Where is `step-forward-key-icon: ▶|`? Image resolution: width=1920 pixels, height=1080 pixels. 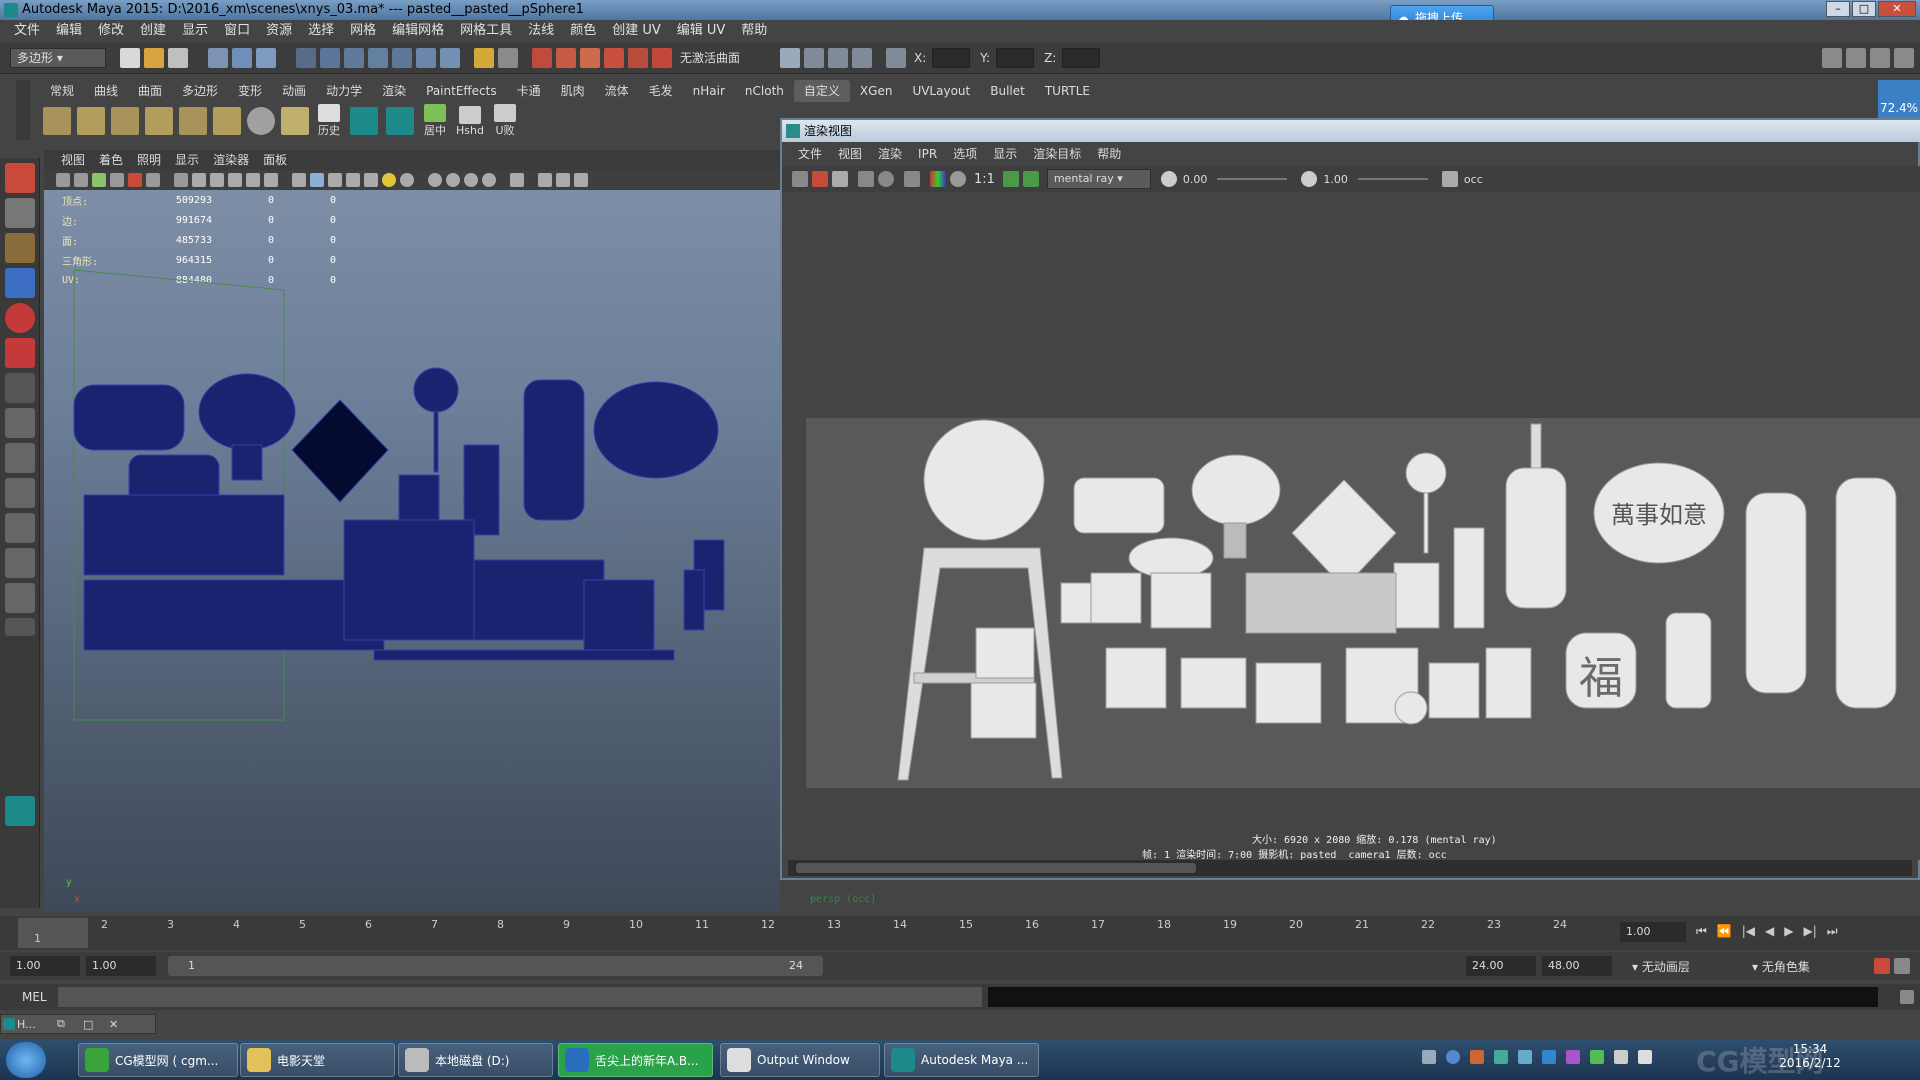
step-forward-key-icon: ▶| is located at coordinates (1810, 931).